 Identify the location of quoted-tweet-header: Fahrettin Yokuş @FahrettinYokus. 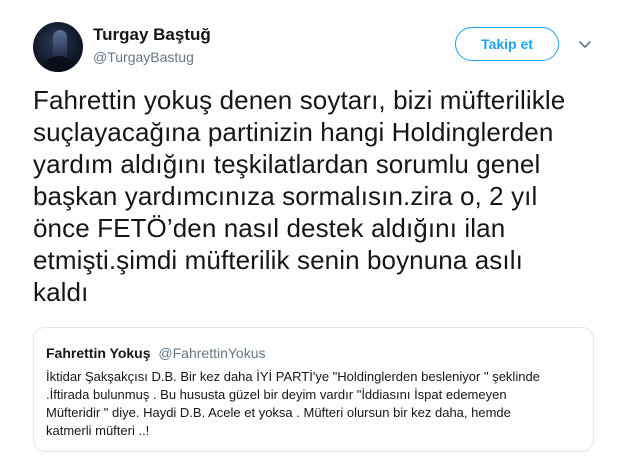
(313, 353).